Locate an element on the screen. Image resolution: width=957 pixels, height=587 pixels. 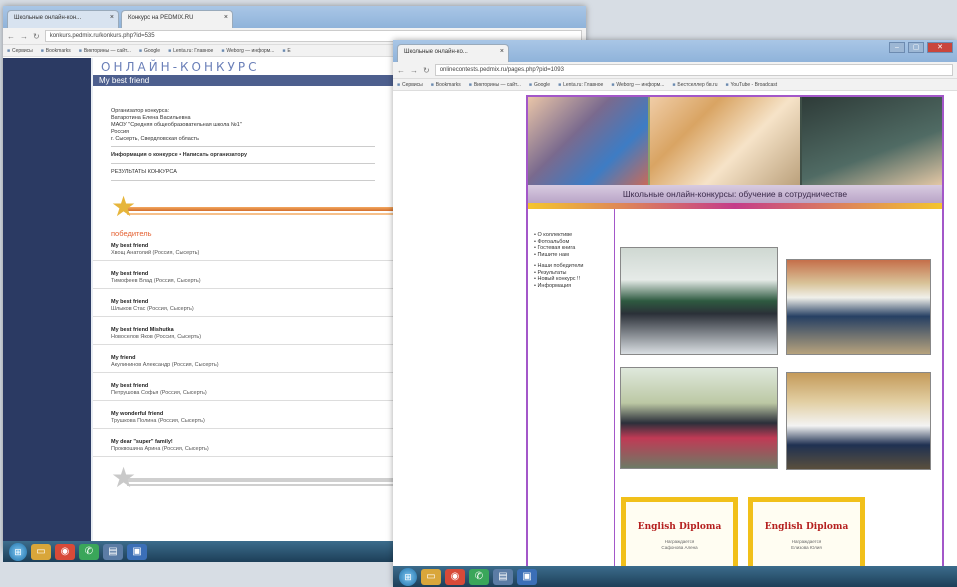
entry-author: Петрушова Софья (Россия, Сысерть) is located at coordinates (159, 393).